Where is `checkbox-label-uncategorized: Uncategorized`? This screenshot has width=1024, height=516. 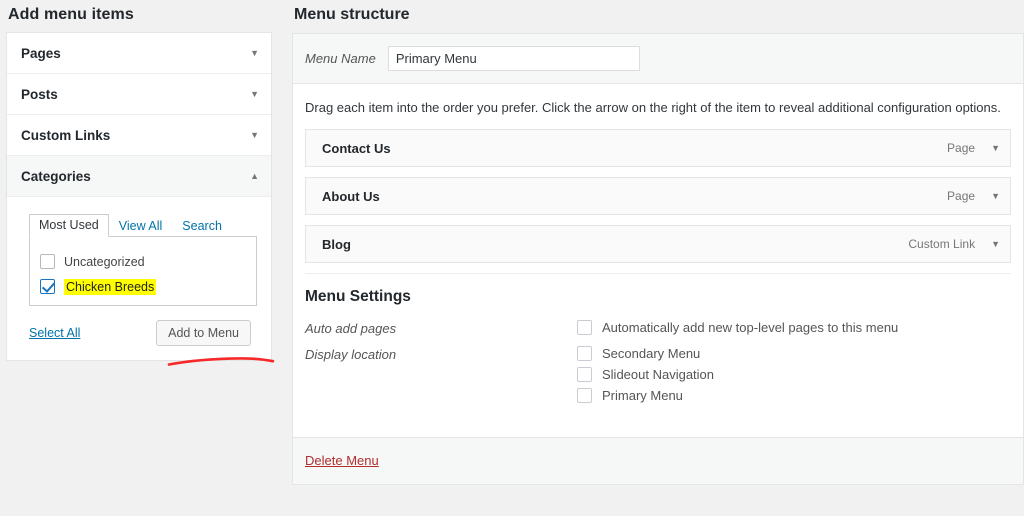 checkbox-label-uncategorized: Uncategorized is located at coordinates (104, 261).